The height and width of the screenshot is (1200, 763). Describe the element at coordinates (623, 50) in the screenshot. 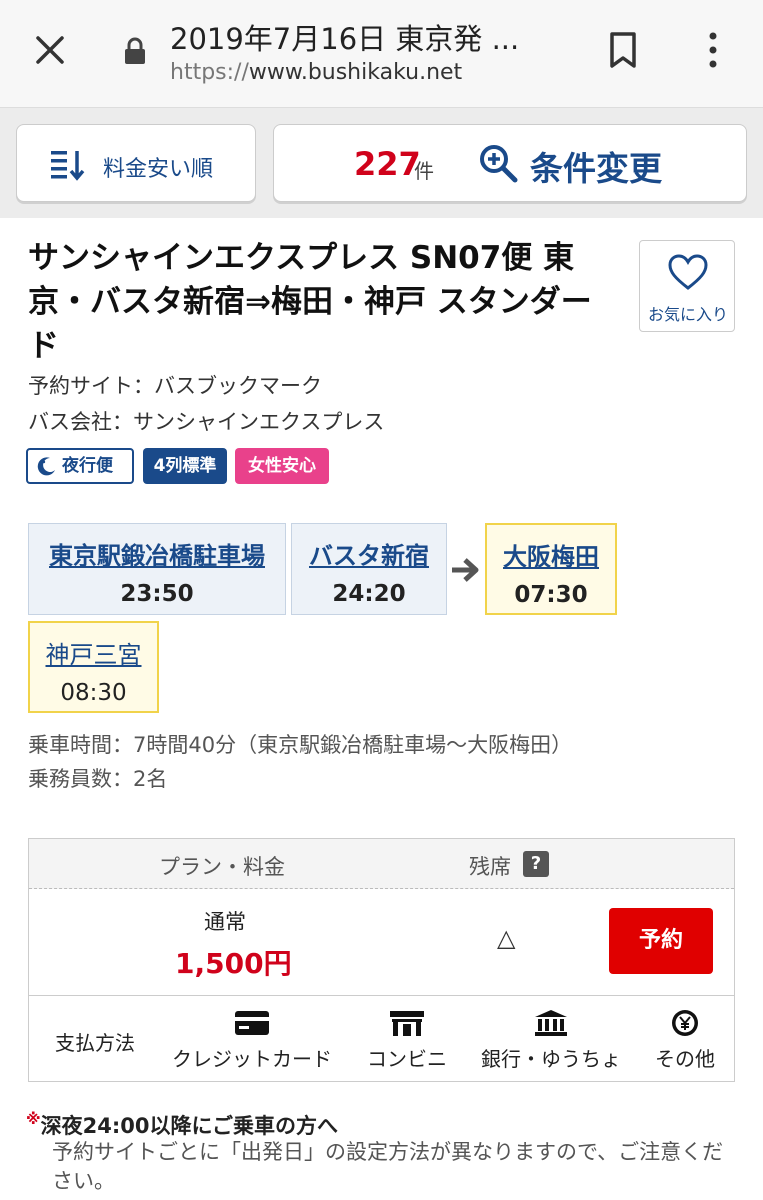

I see `bookmark-icon` at that location.